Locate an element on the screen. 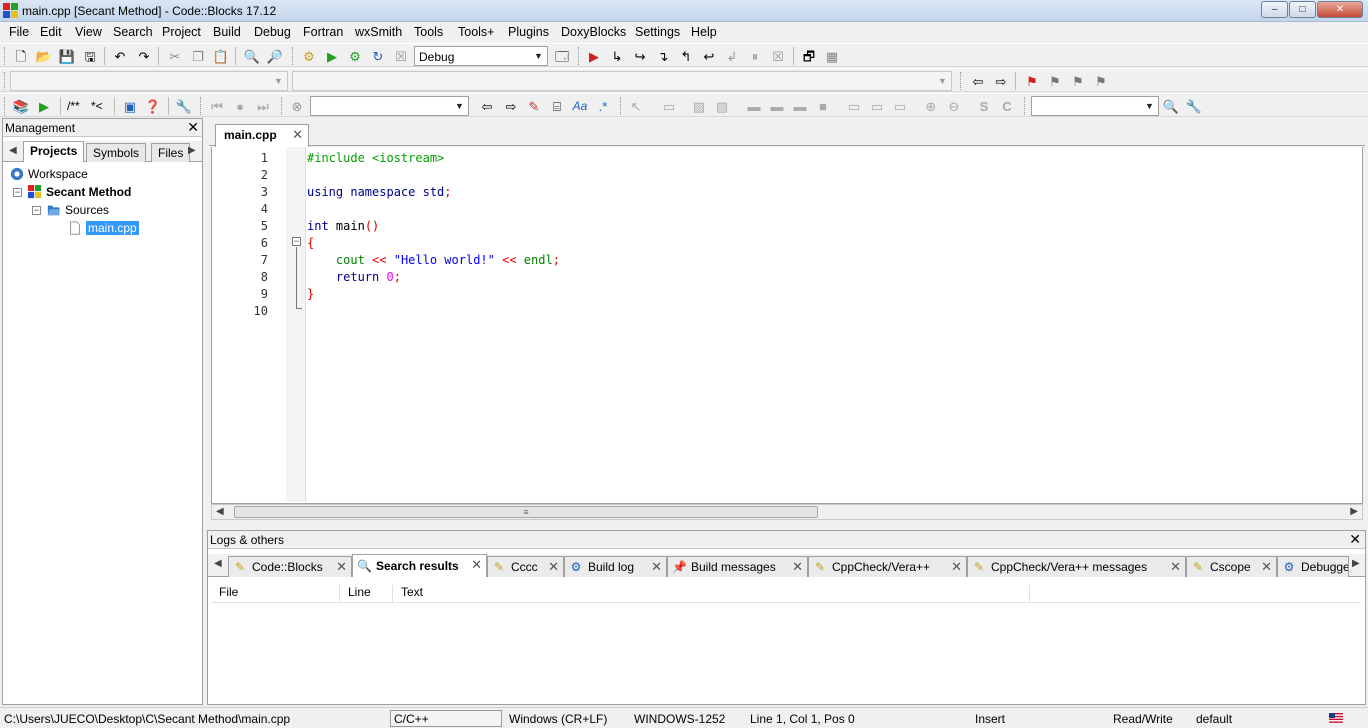  wx-edit-icon: ▧ is located at coordinates (722, 106).